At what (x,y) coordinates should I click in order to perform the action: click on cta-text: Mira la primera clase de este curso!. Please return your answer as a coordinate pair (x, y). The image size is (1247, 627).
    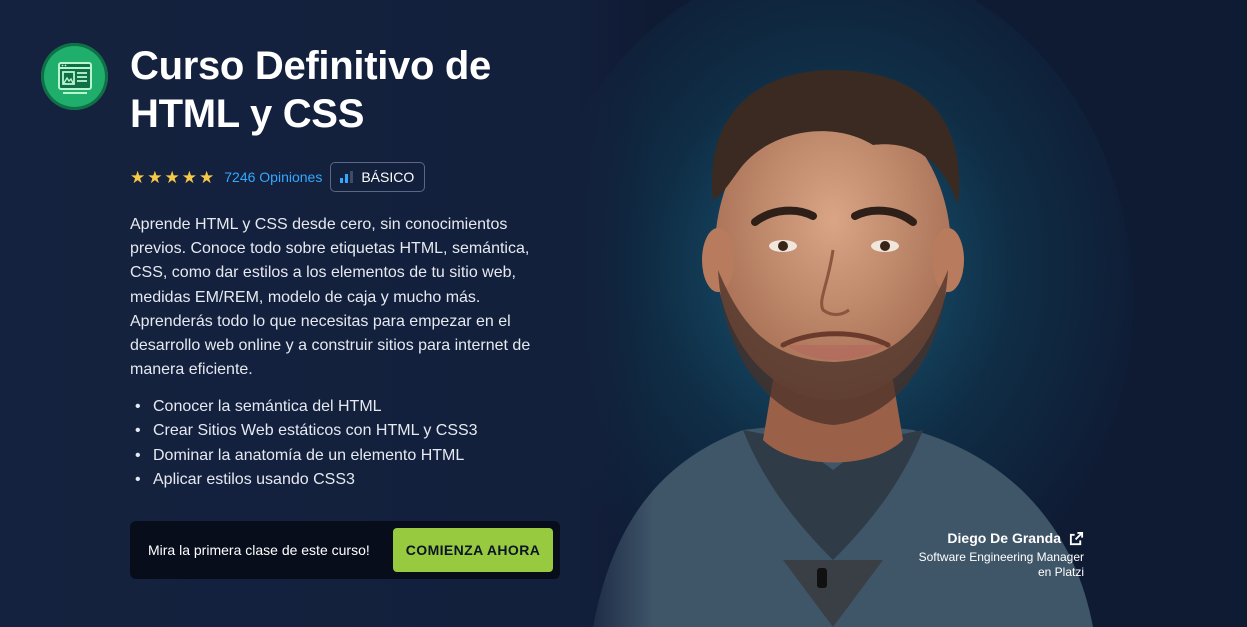
    Looking at the image, I should click on (259, 550).